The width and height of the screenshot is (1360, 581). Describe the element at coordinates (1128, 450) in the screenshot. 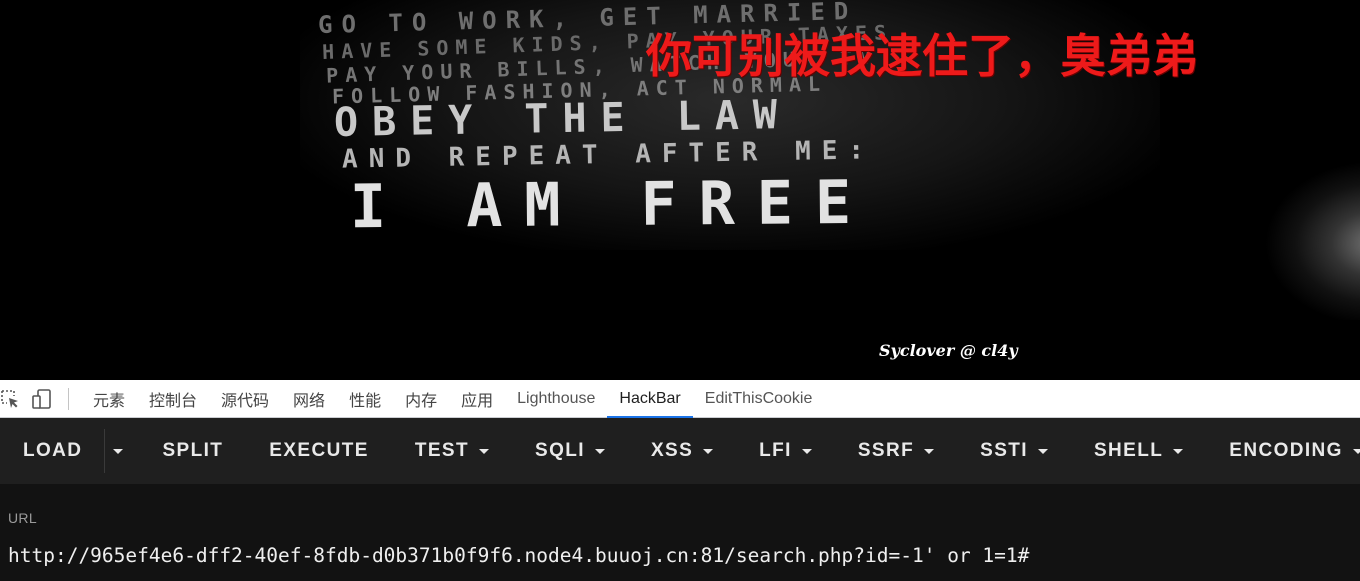

I see `shell-label: SHELL` at that location.